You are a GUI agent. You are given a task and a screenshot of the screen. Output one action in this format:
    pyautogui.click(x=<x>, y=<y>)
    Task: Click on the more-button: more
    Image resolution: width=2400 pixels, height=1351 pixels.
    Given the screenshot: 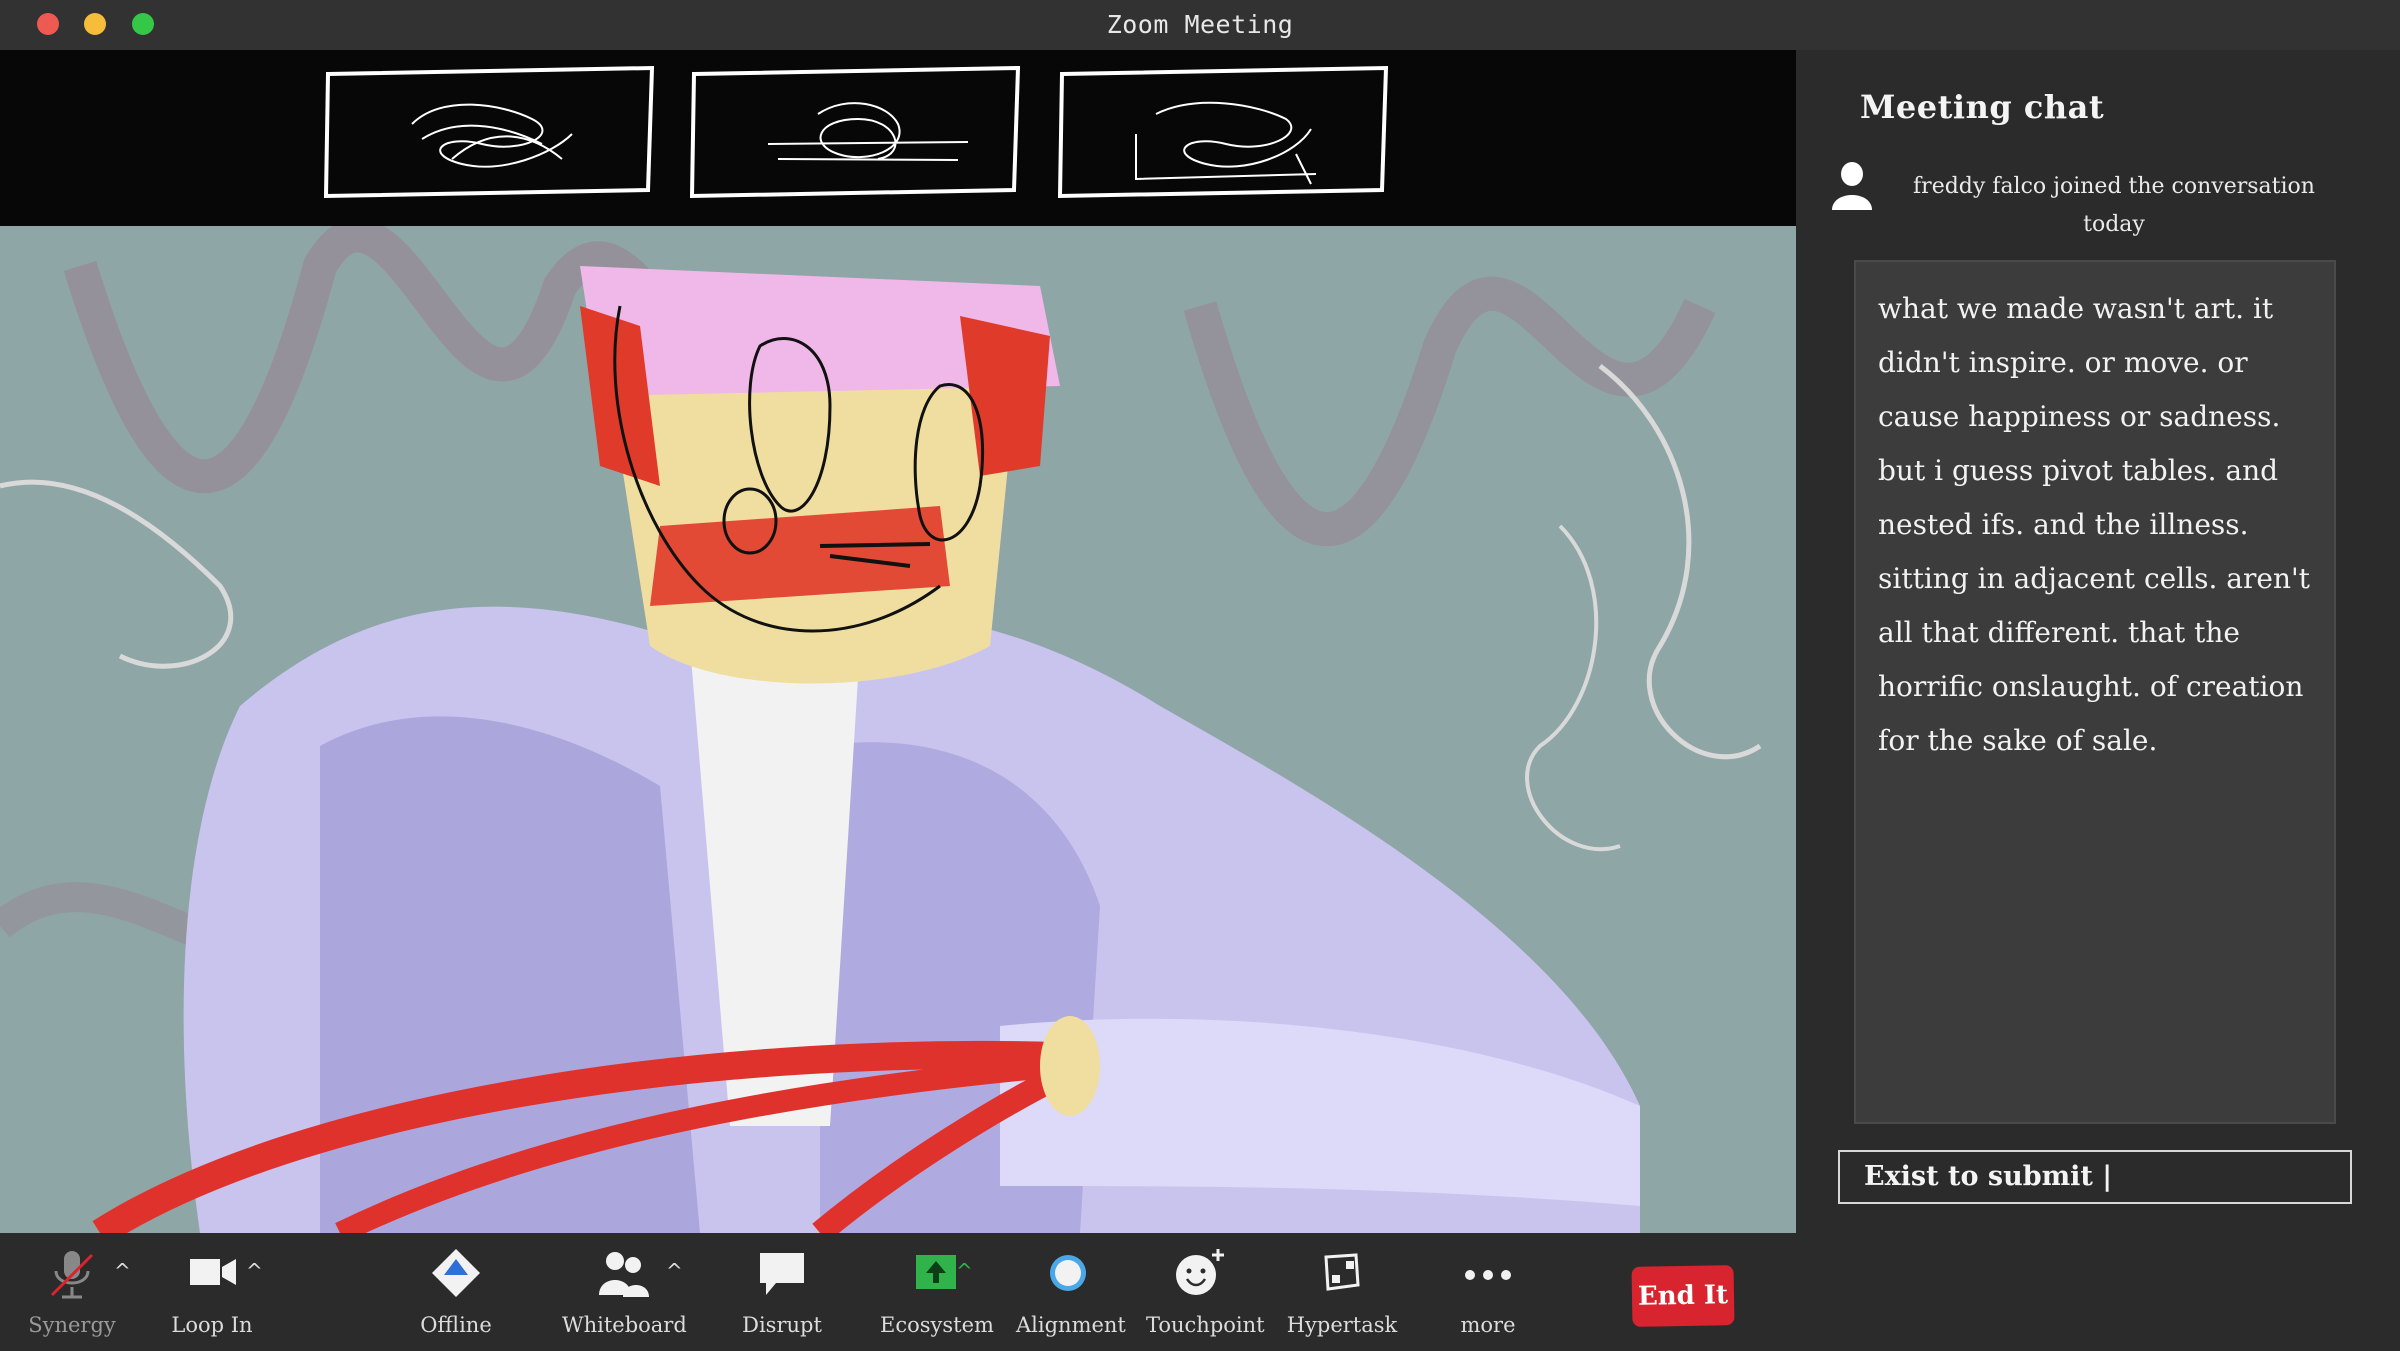 What is the action you would take?
    pyautogui.click(x=1488, y=1292)
    